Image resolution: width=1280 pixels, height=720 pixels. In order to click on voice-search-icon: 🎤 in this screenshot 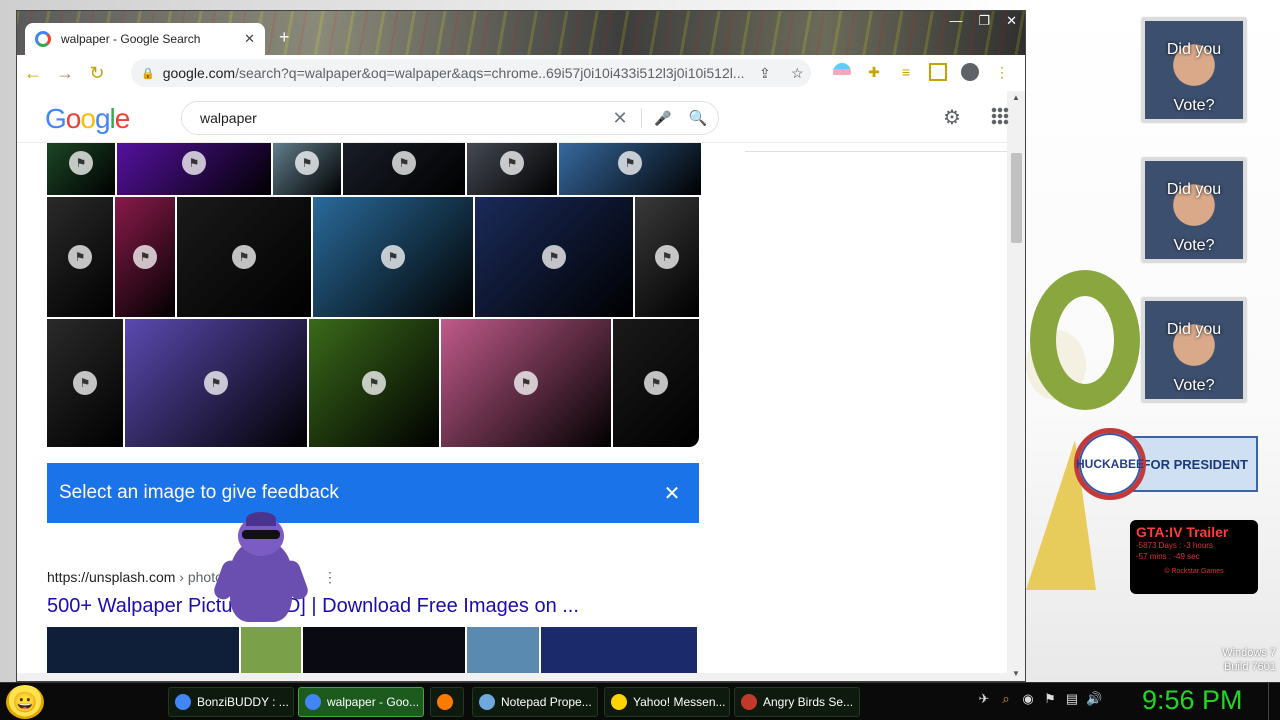, I will do `click(663, 118)`.